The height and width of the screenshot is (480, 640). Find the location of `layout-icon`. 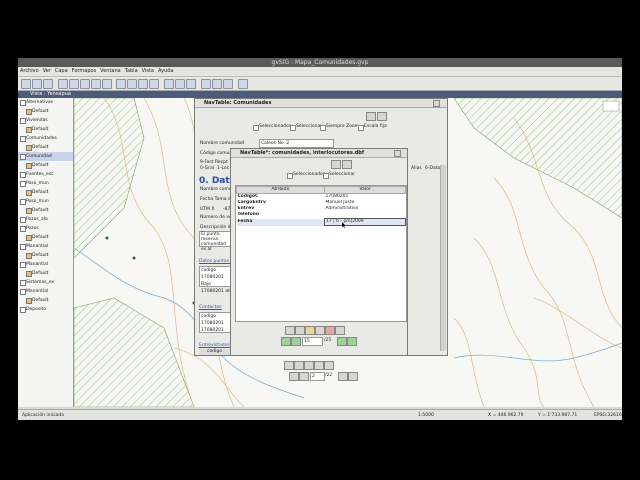

layout-icon is located at coordinates (228, 84).